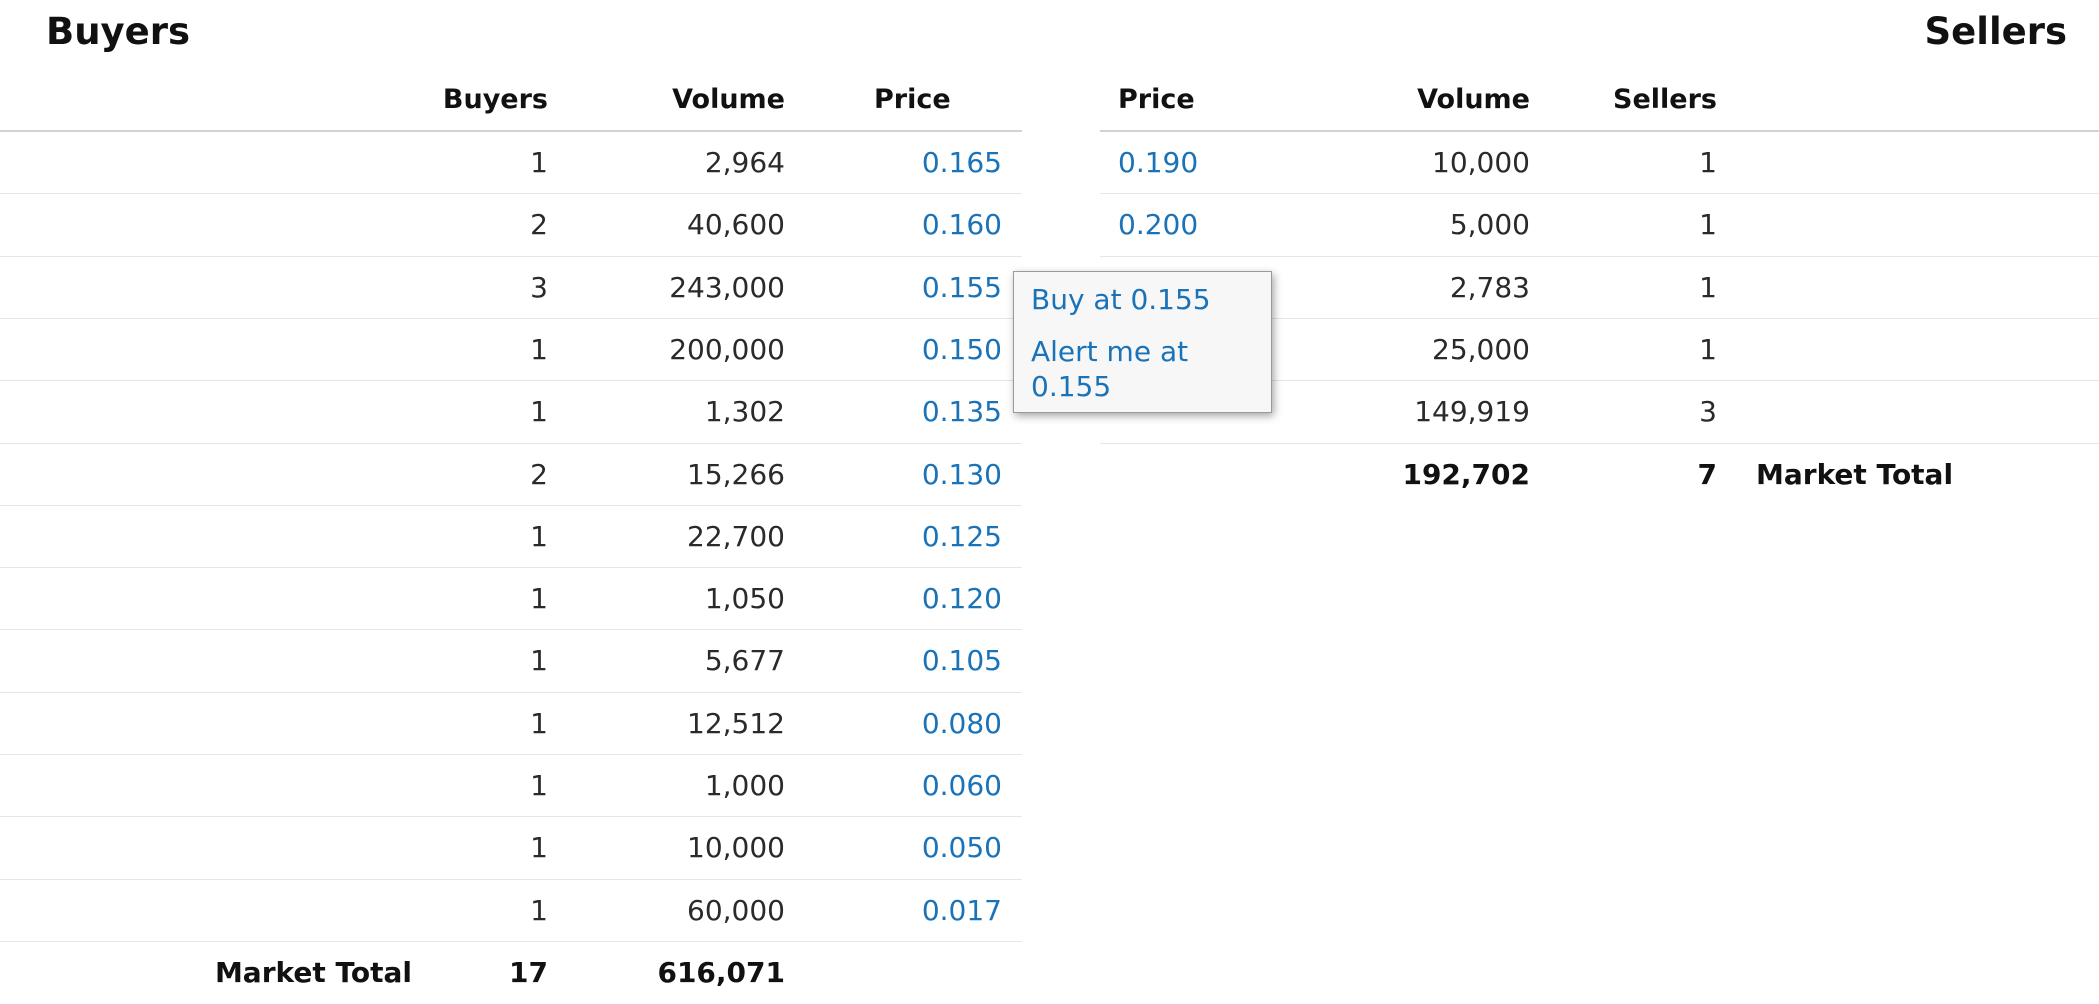 The image size is (2099, 1004). What do you see at coordinates (736, 723) in the screenshot?
I see `buyers-volume-cell: 12,512` at bounding box center [736, 723].